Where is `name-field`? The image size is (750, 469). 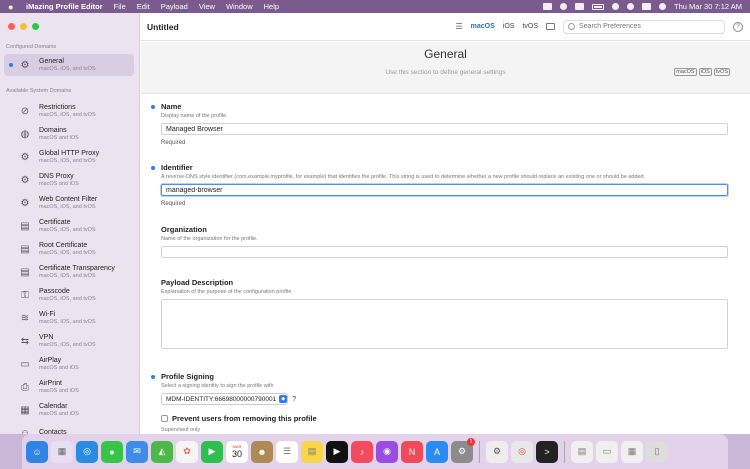 name-field is located at coordinates (444, 129).